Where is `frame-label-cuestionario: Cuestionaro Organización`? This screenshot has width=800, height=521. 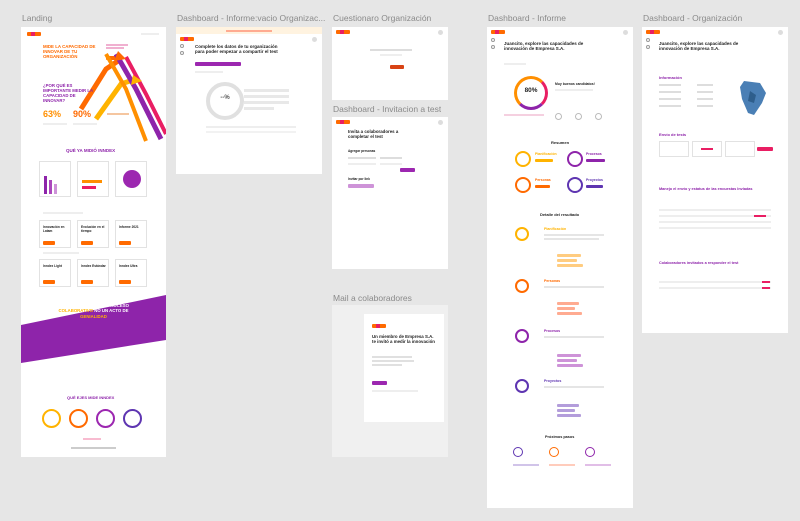 frame-label-cuestionario: Cuestionaro Organización is located at coordinates (382, 18).